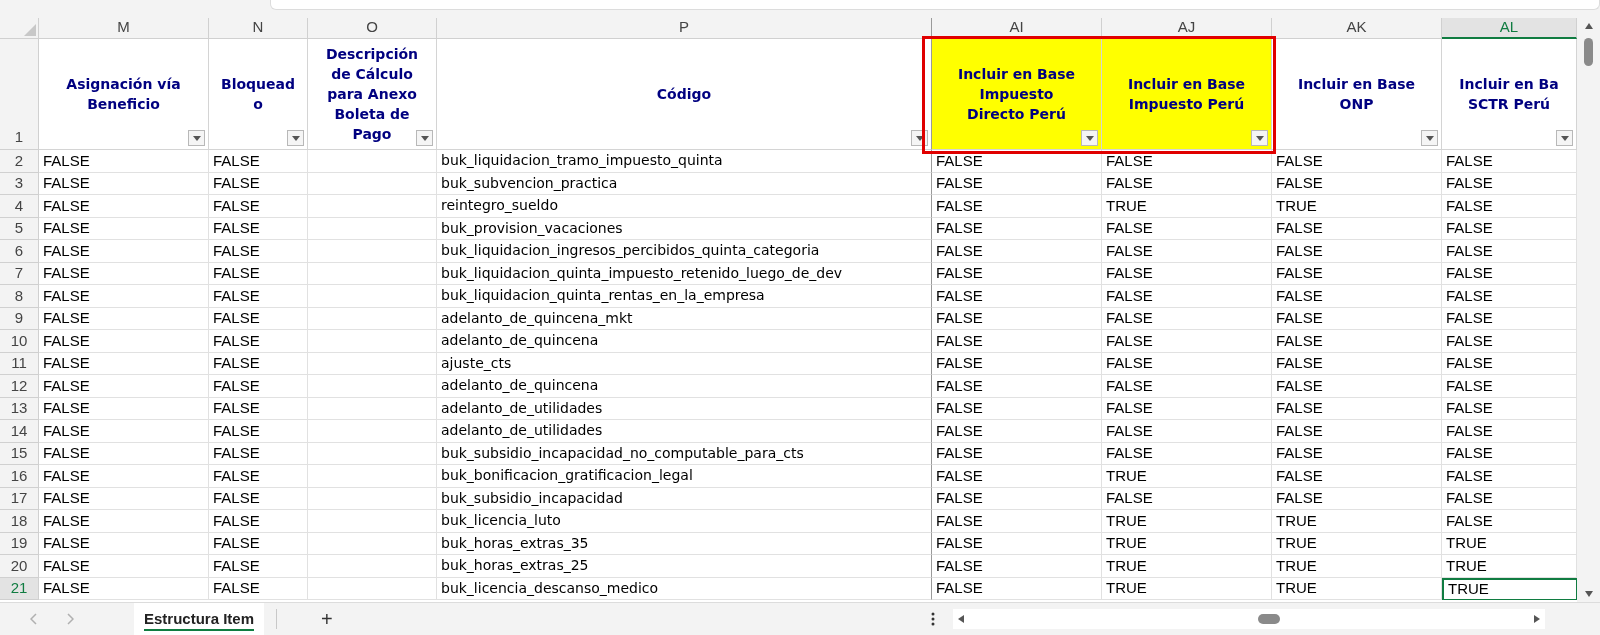 Image resolution: width=1600 pixels, height=635 pixels. Describe the element at coordinates (960, 619) in the screenshot. I see `scroll-left-icon` at that location.